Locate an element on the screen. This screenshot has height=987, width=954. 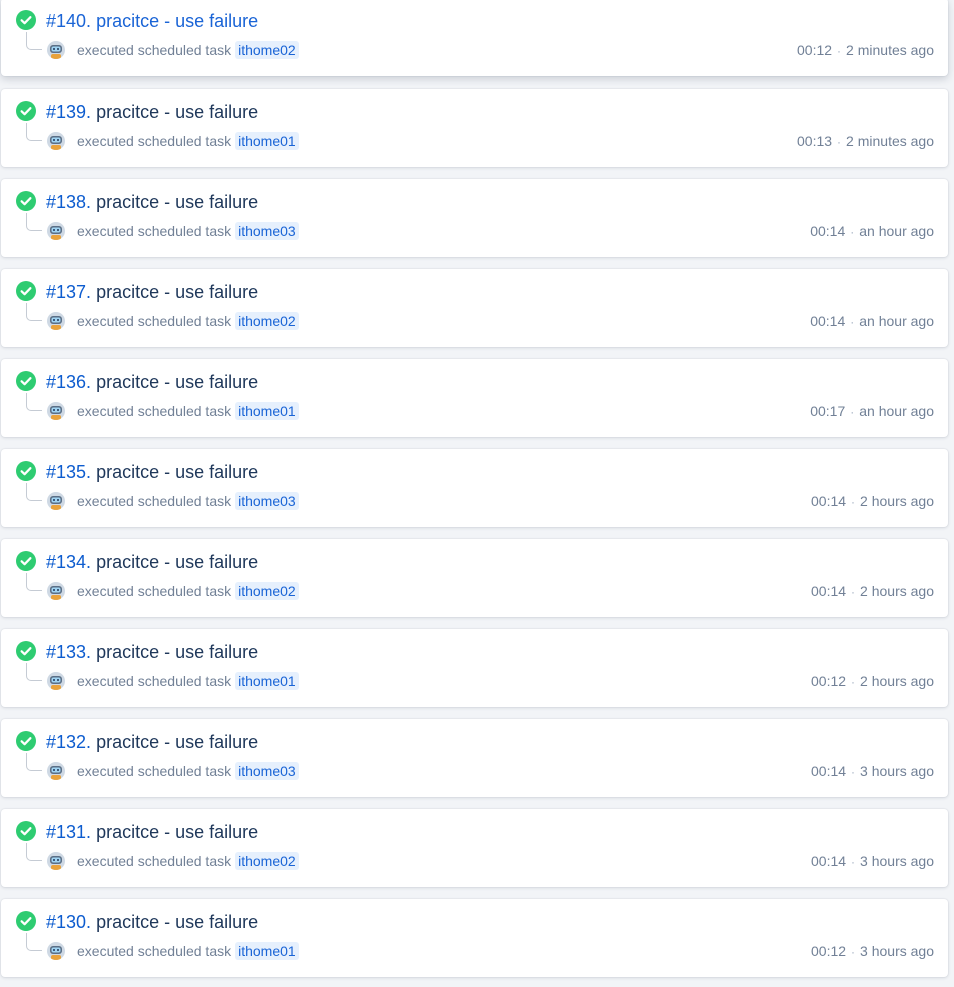
build-title: #130. pracitce - use failure is located at coordinates (152, 922).